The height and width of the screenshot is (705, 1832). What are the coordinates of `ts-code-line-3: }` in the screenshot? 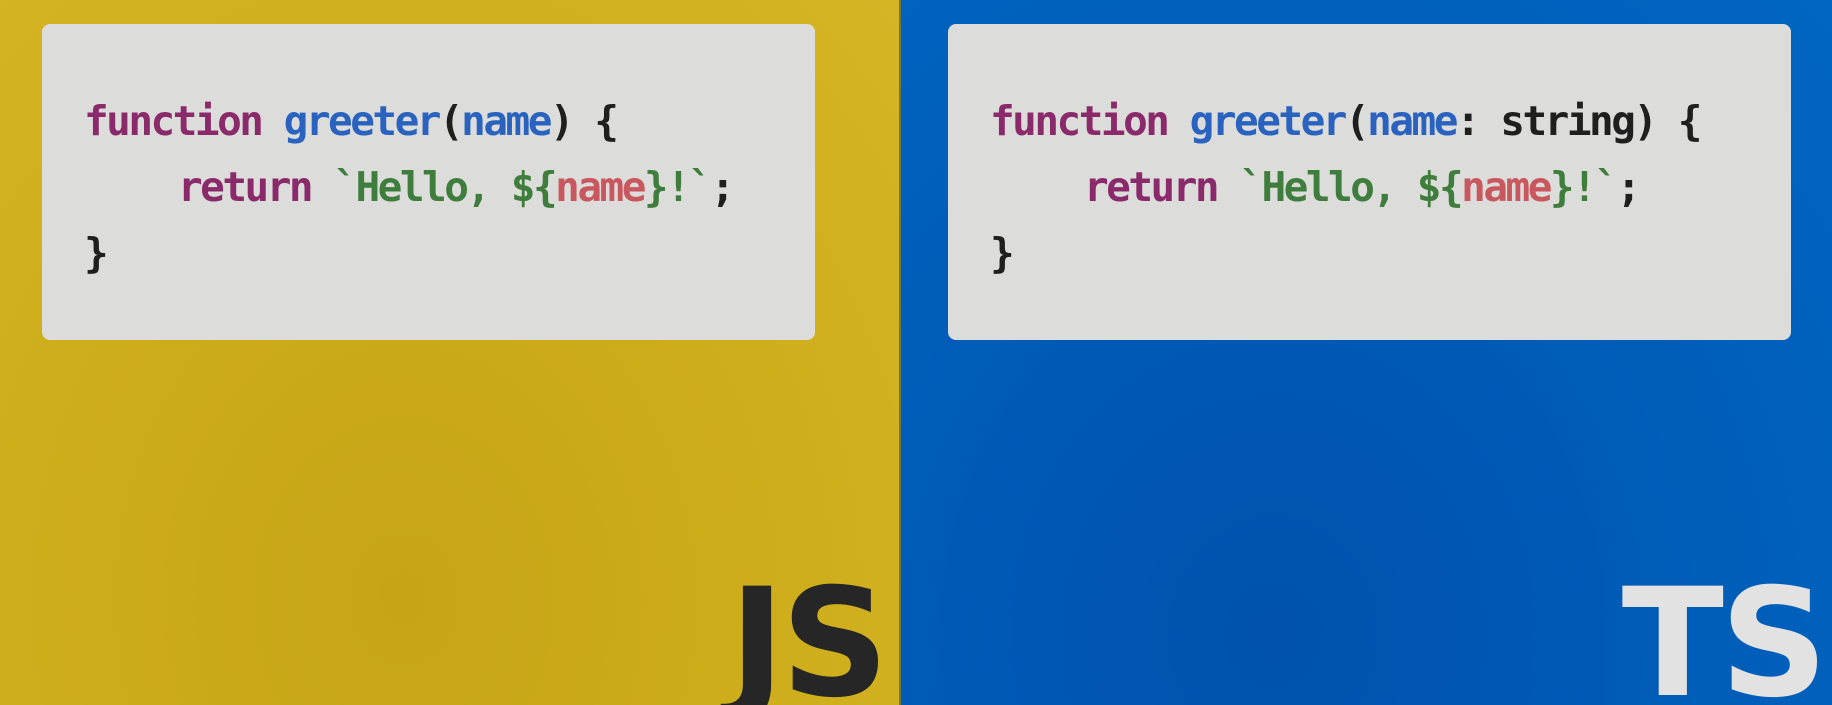 It's located at (1369, 253).